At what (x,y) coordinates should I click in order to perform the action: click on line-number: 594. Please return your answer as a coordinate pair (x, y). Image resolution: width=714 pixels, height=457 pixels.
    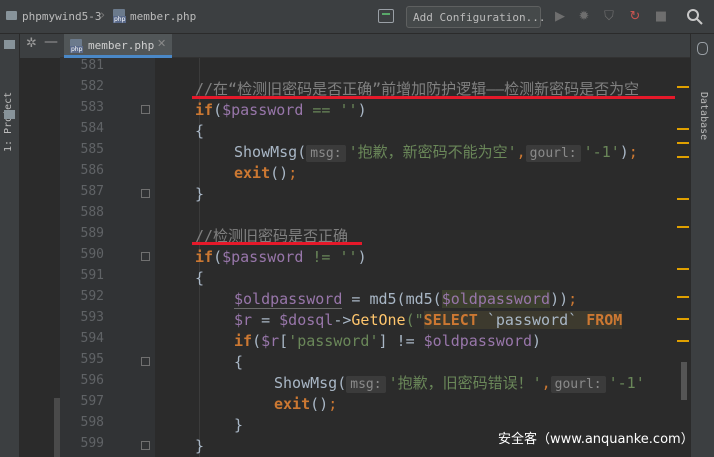
    Looking at the image, I should click on (92, 338).